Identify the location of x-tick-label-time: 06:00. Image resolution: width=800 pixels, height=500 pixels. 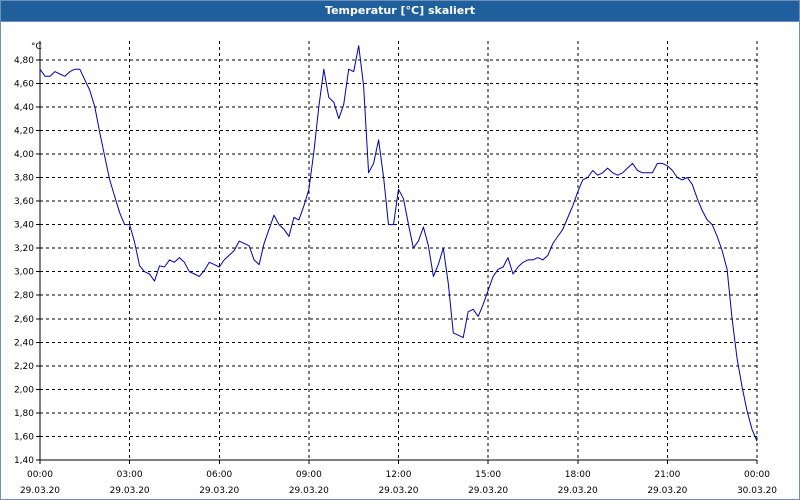
(219, 475).